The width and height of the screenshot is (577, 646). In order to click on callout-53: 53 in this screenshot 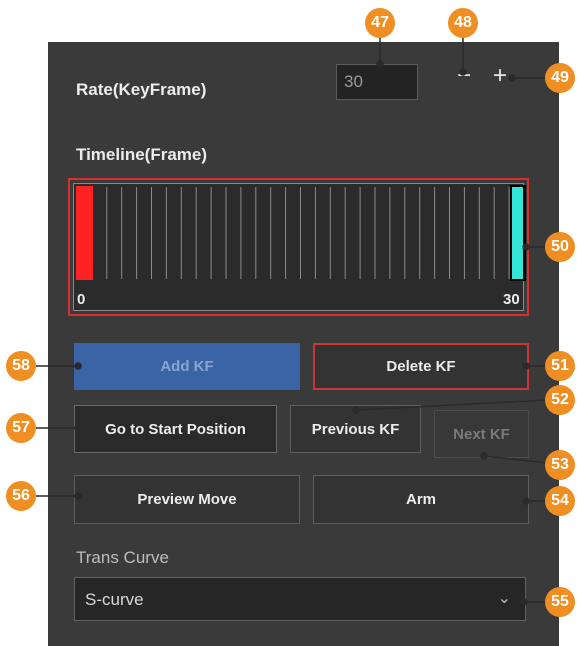, I will do `click(560, 465)`.